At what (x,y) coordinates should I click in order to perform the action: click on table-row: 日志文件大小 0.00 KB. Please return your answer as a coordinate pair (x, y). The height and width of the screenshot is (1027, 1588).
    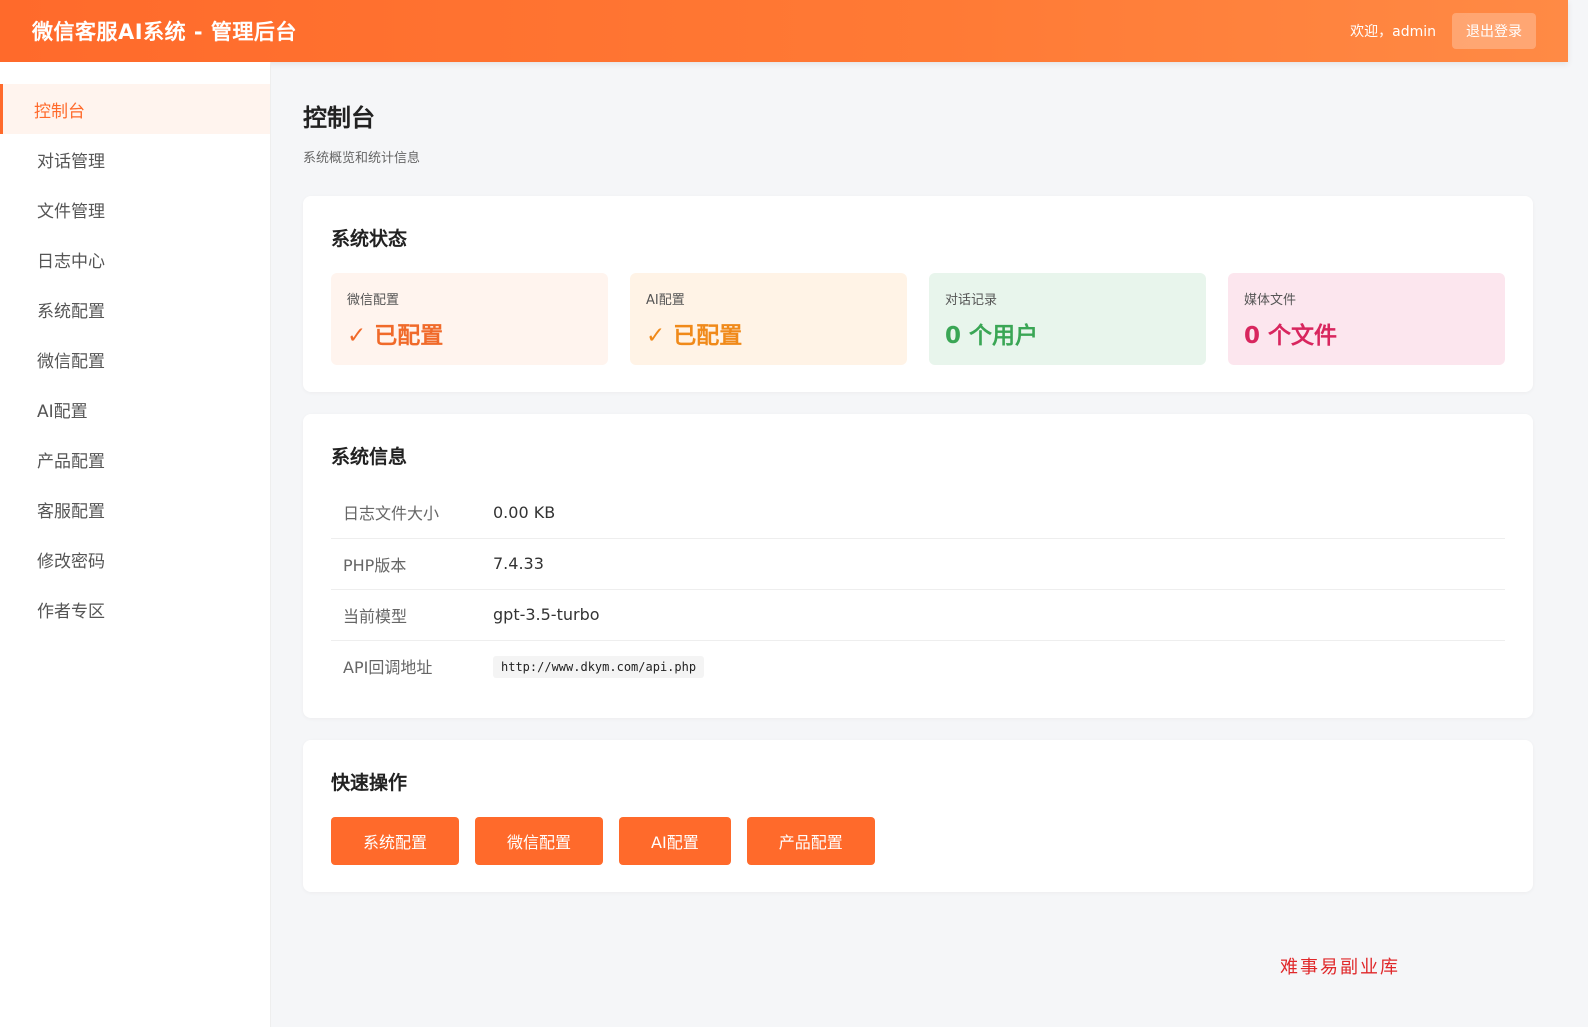
    Looking at the image, I should click on (918, 513).